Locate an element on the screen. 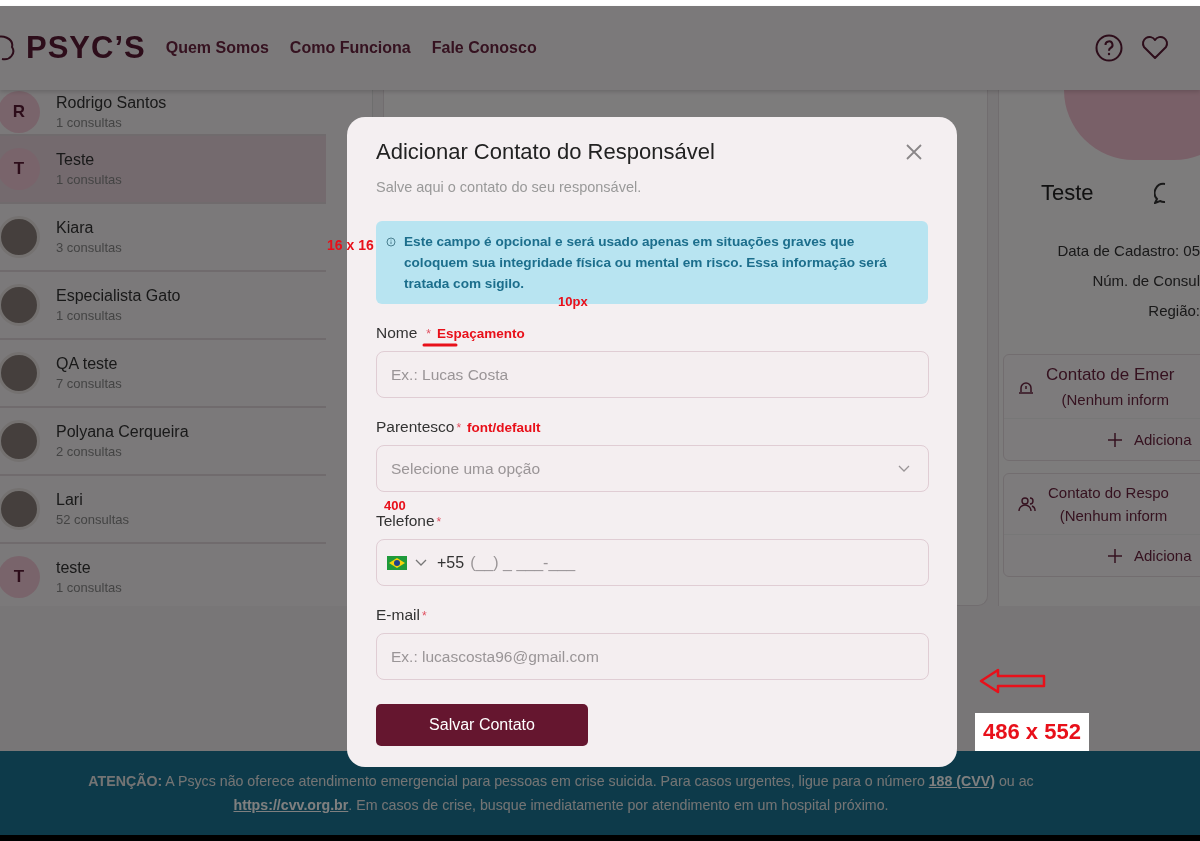 The image size is (1200, 841). country-code: +55 is located at coordinates (451, 562).